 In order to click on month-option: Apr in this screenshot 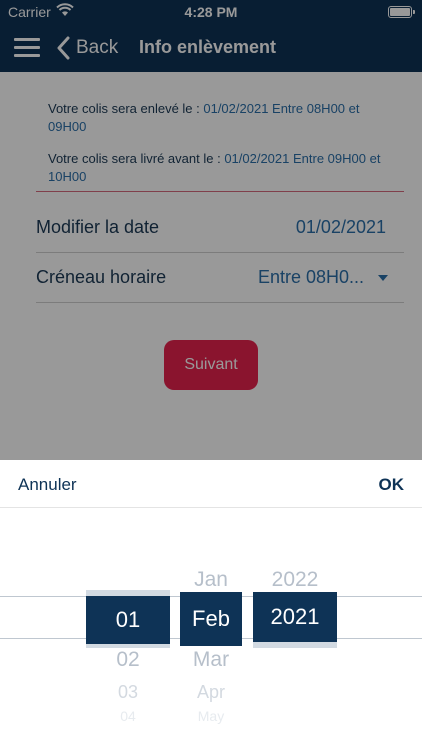, I will do `click(211, 692)`.